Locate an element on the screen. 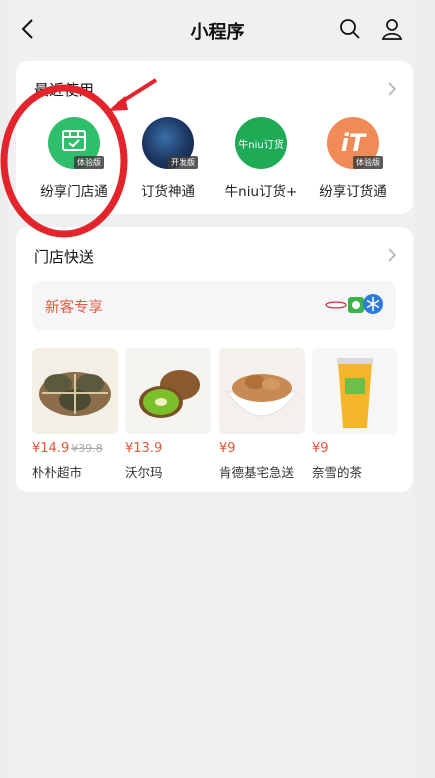 This screenshot has width=435, height=778. dessert-image is located at coordinates (262, 391).